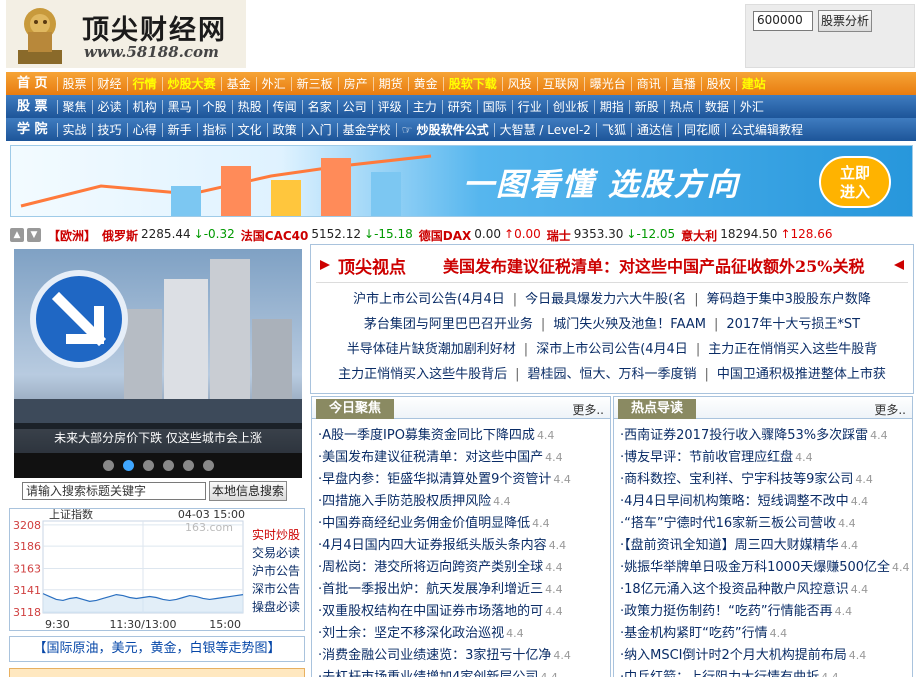 The height and width of the screenshot is (677, 921). What do you see at coordinates (653, 265) in the screenshot?
I see `viewpoint-headline: 美国发布建议征税清单：对这些中国产品征收额外25%关税` at bounding box center [653, 265].